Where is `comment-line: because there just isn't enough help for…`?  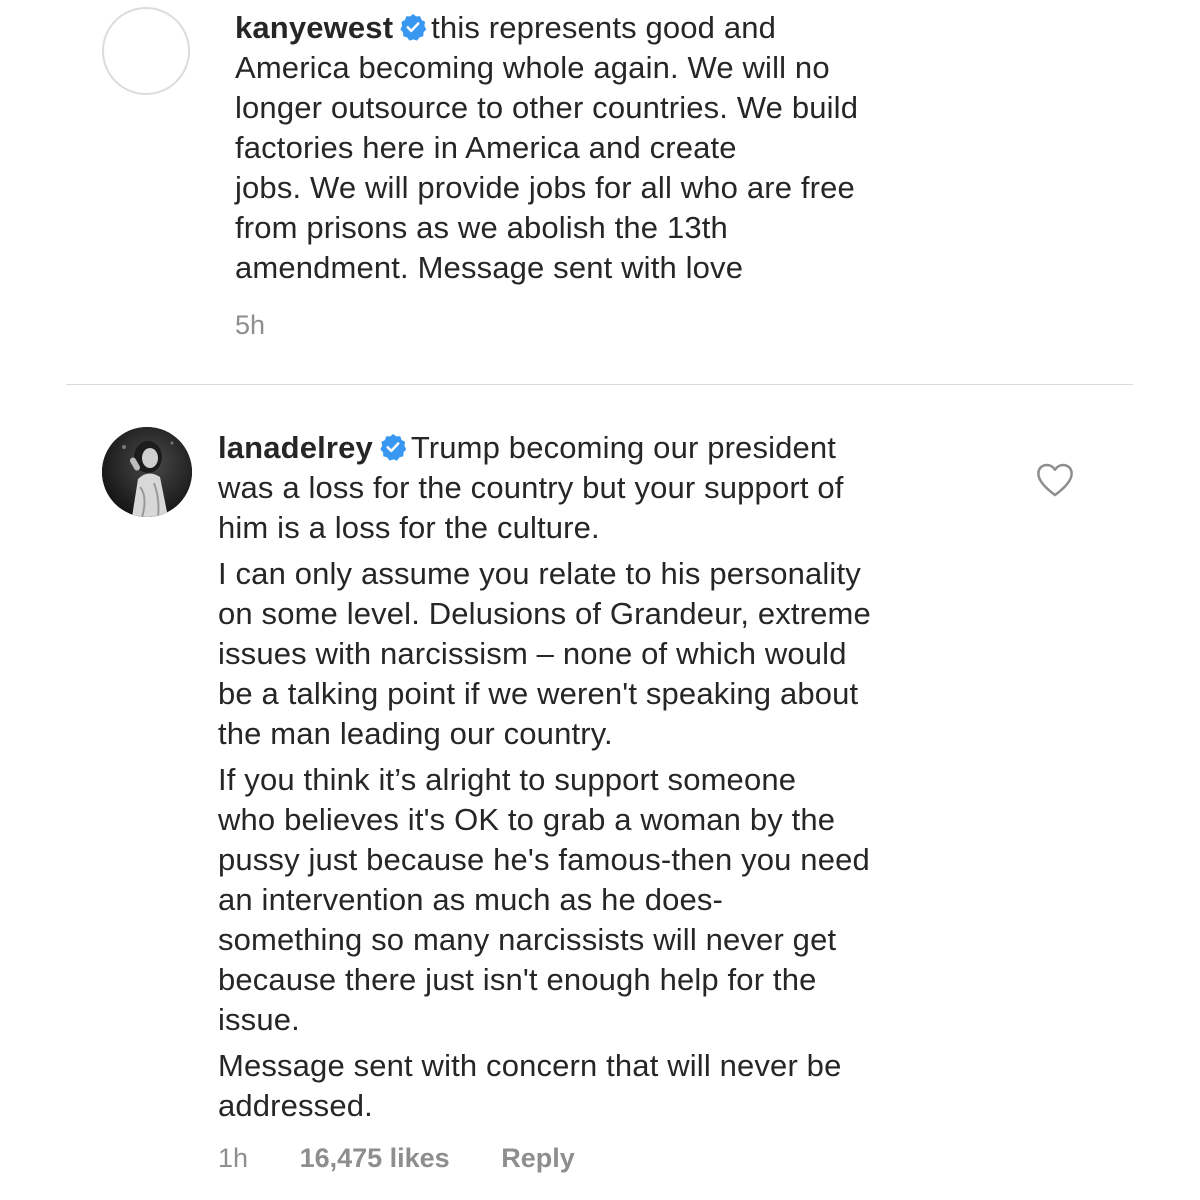
comment-line: because there just isn't enough help for… is located at coordinates (517, 979).